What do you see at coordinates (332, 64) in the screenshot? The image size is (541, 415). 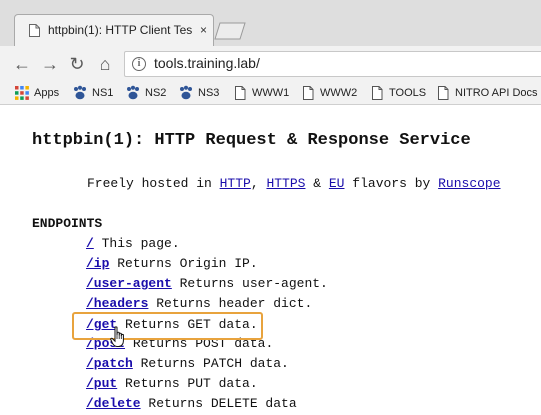 I see `address-bar: i tools.training.lab/` at bounding box center [332, 64].